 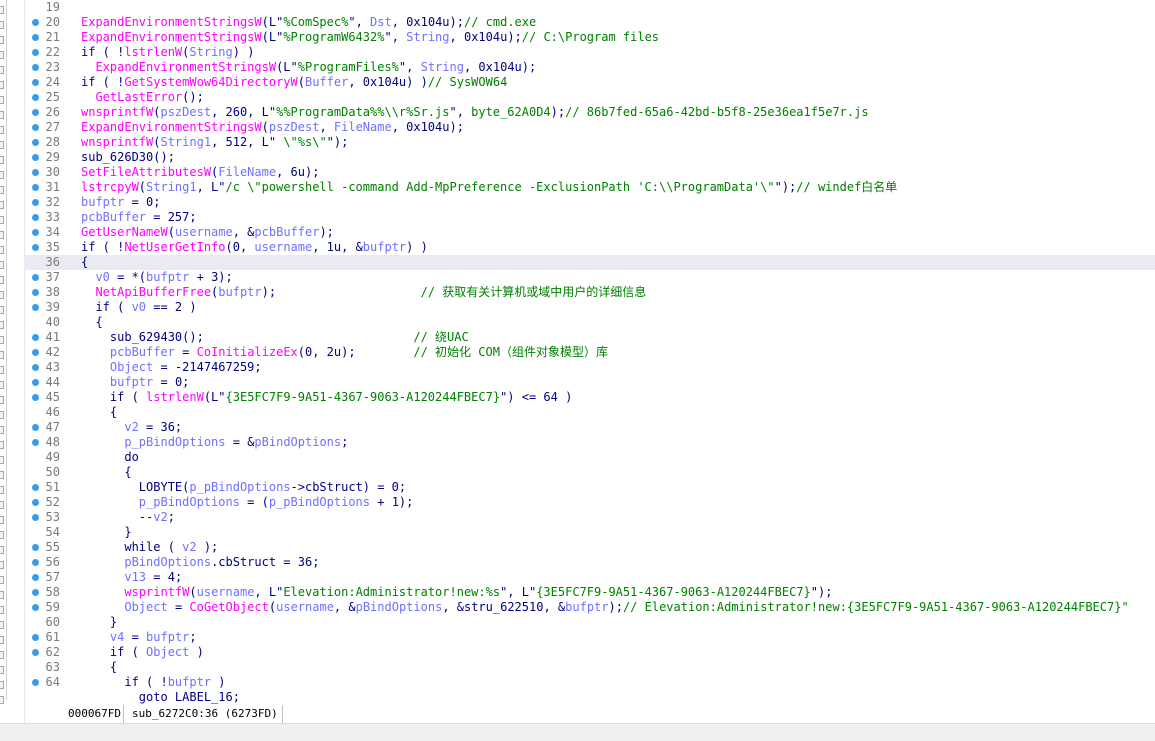 I want to click on code-token: , 512, L", so click(x=244, y=142).